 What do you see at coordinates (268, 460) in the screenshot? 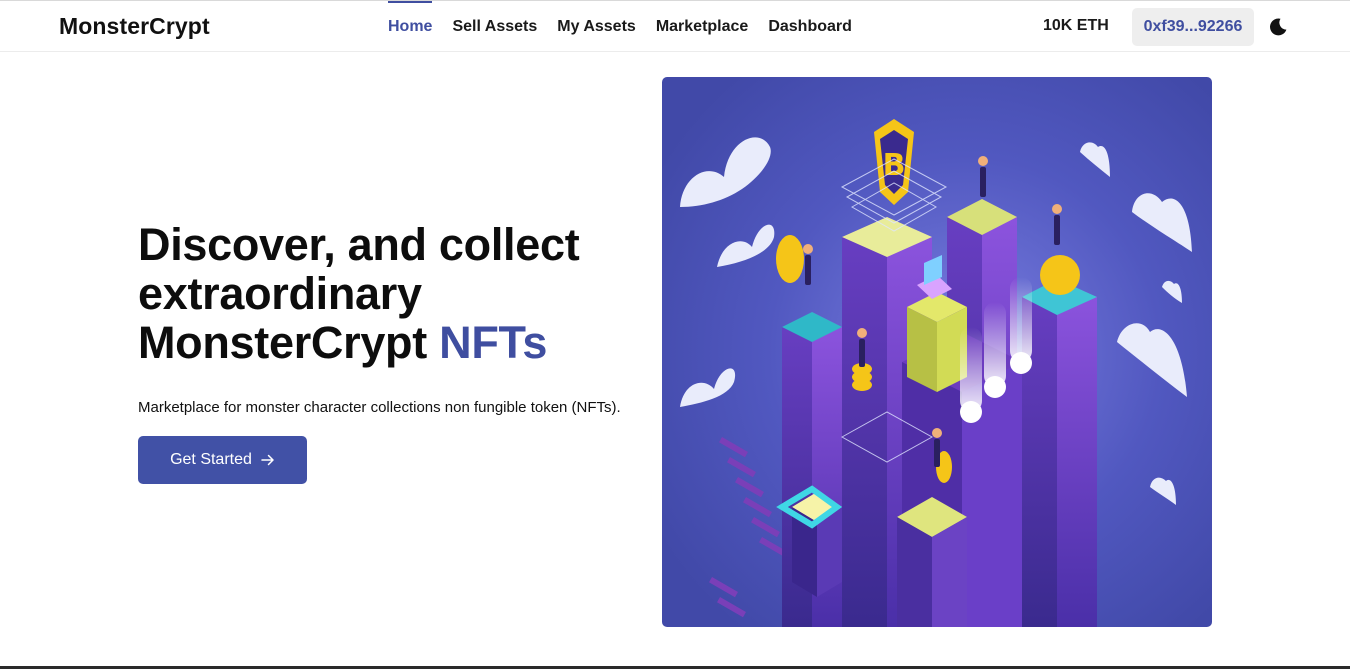
I see `arrow-right-icon` at bounding box center [268, 460].